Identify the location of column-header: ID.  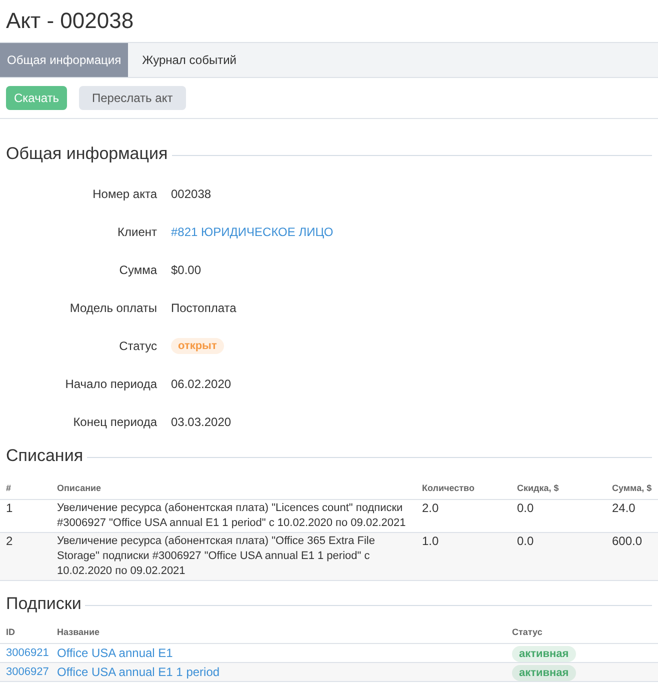
(11, 632).